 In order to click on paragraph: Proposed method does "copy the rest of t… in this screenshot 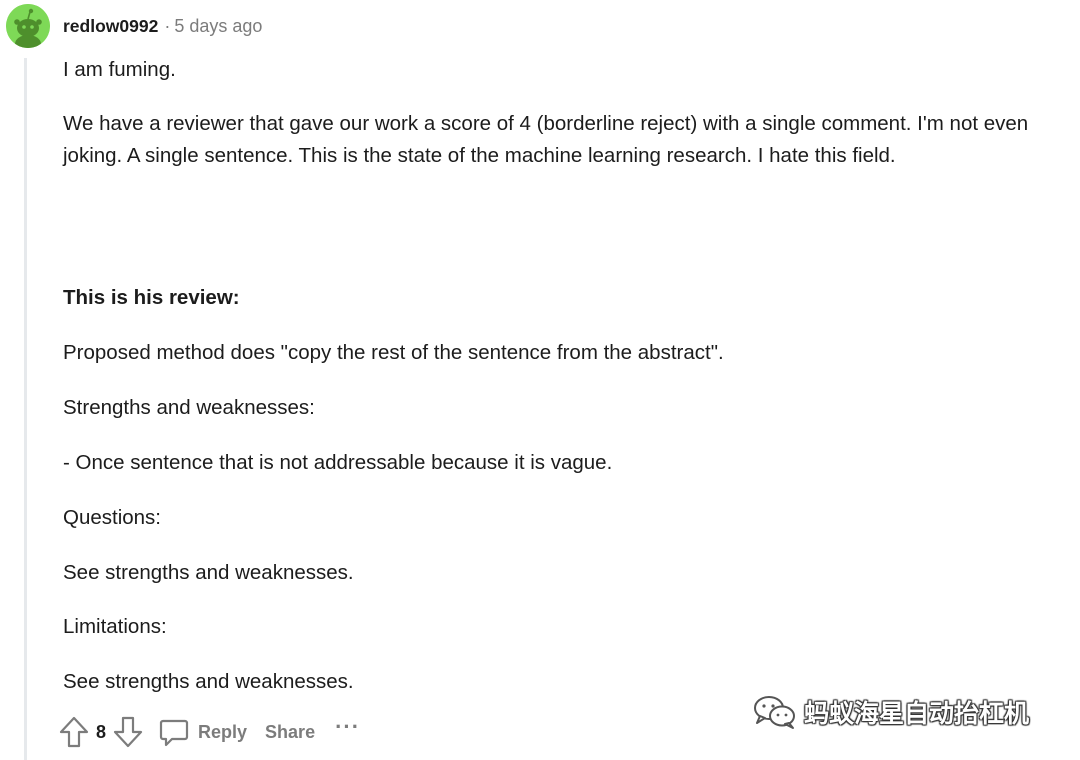, I will do `click(393, 352)`.